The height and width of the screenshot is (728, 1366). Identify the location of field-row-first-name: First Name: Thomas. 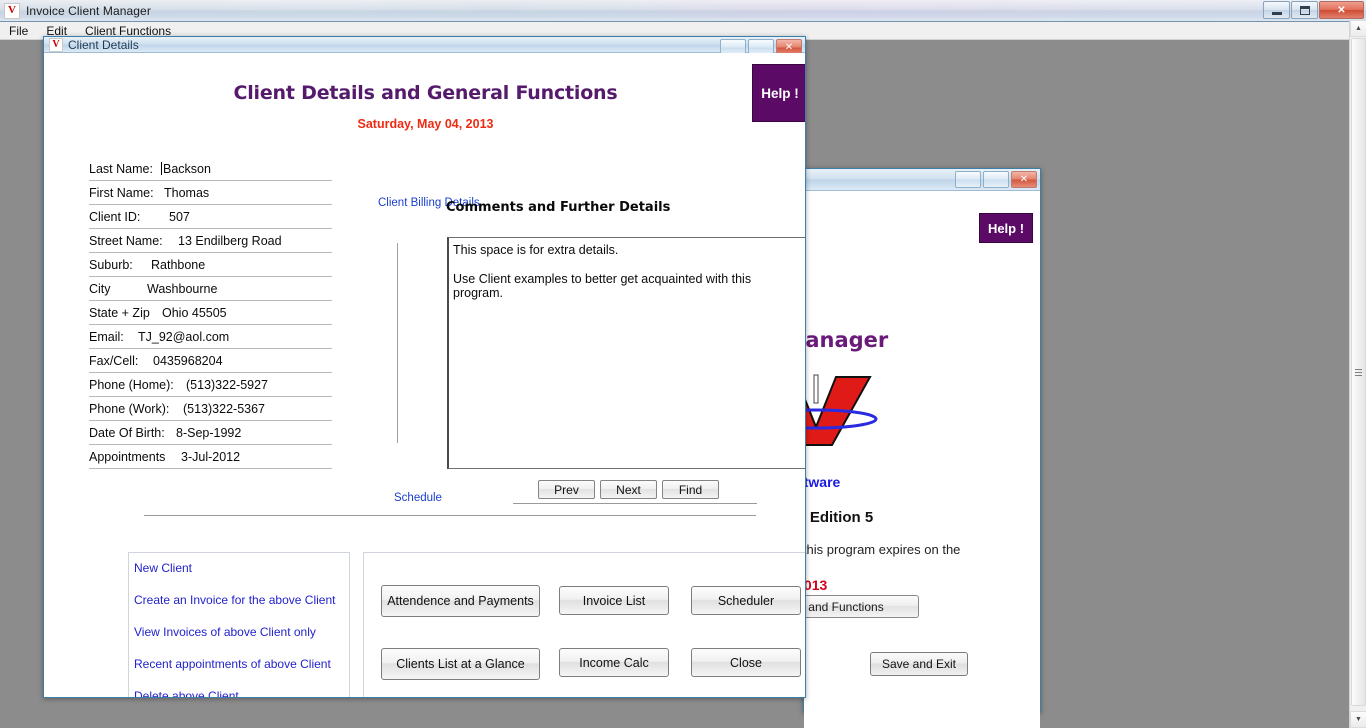
(210, 193).